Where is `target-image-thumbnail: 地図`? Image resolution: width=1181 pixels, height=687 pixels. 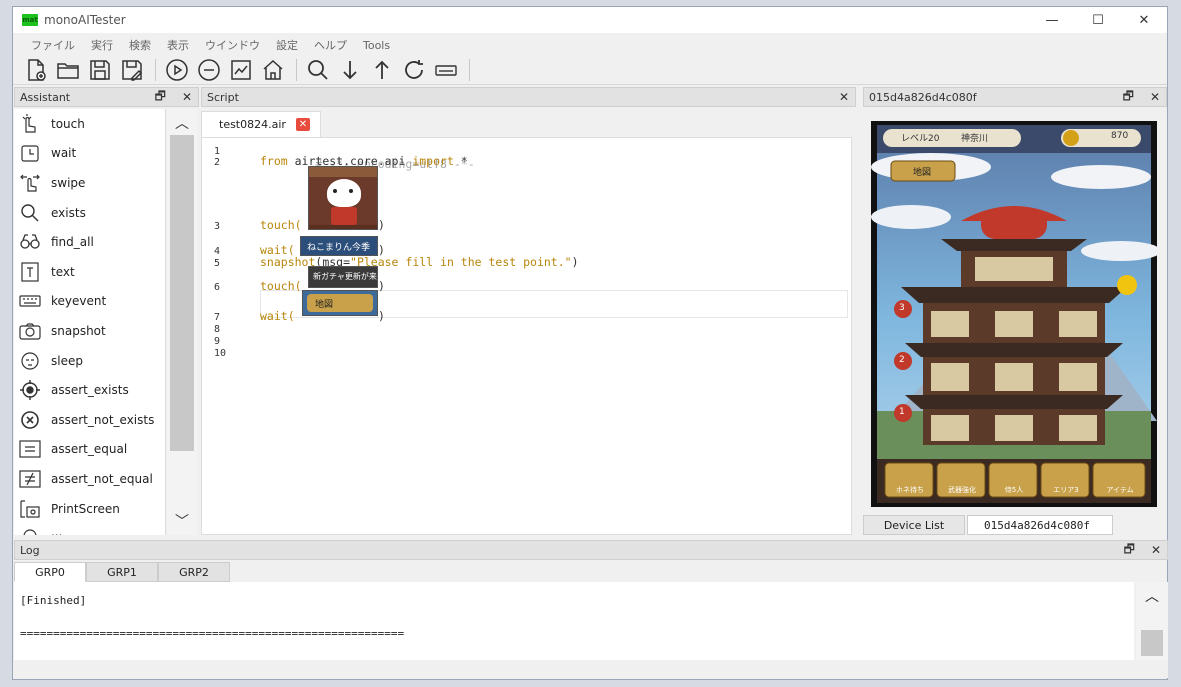 target-image-thumbnail: 地図 is located at coordinates (340, 303).